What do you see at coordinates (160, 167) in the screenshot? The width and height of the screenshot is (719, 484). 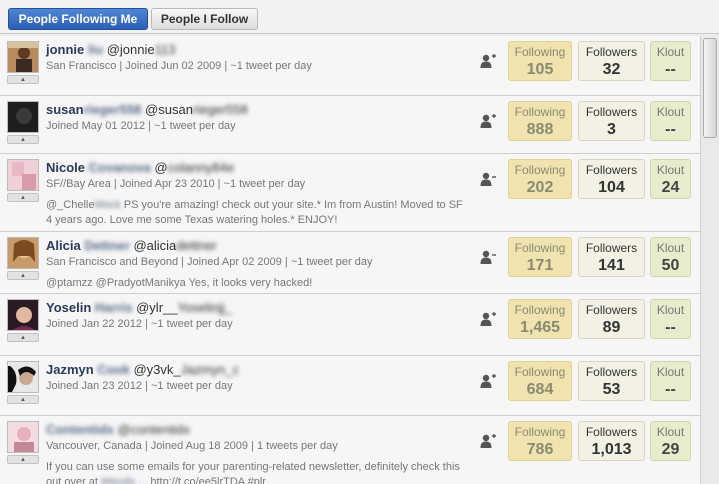 I see `user-handle: @` at bounding box center [160, 167].